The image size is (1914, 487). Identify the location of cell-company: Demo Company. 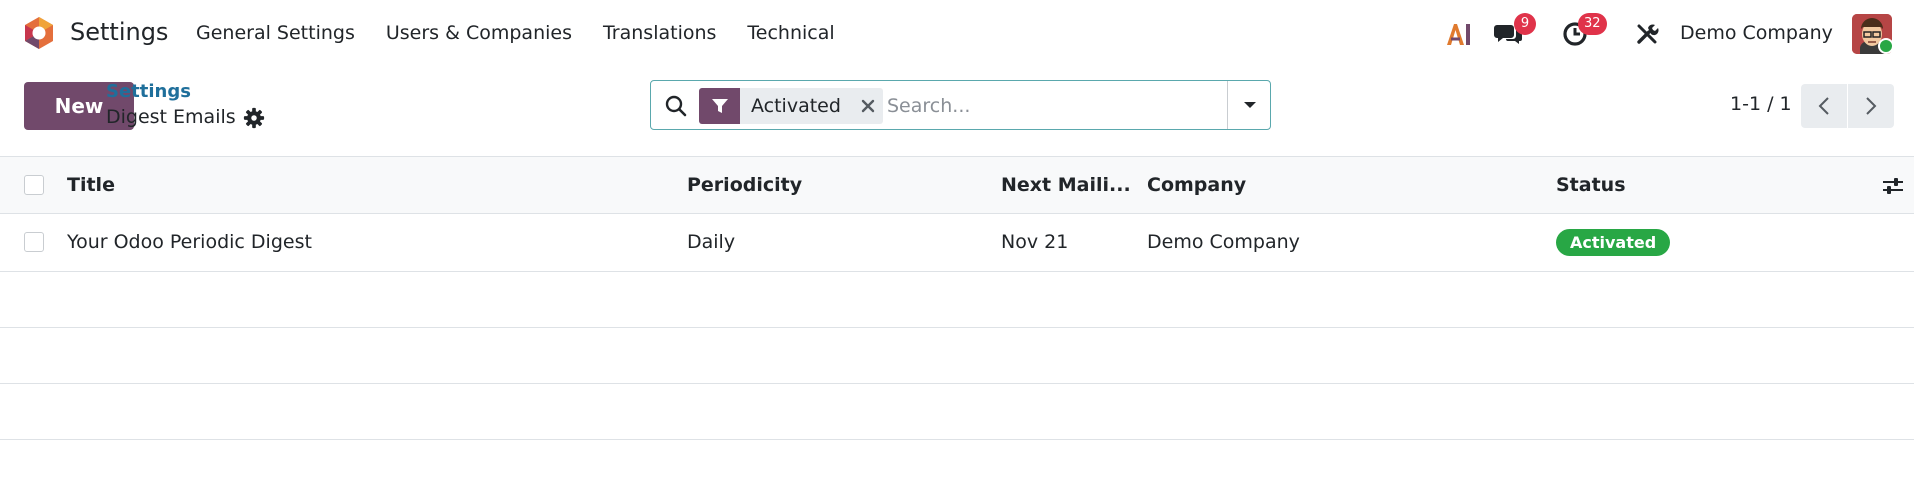
(1223, 242).